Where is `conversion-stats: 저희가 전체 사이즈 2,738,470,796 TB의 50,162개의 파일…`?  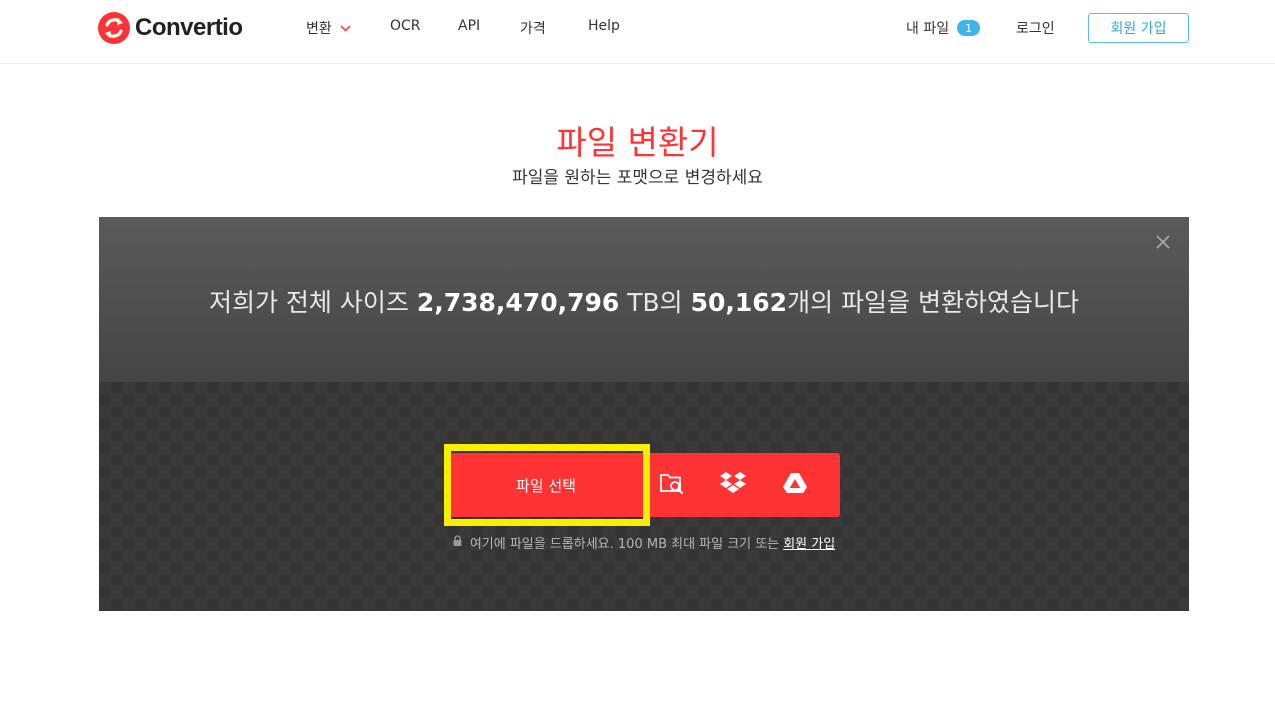 conversion-stats: 저희가 전체 사이즈 2,738,470,796 TB의 50,162개의 파일… is located at coordinates (644, 301).